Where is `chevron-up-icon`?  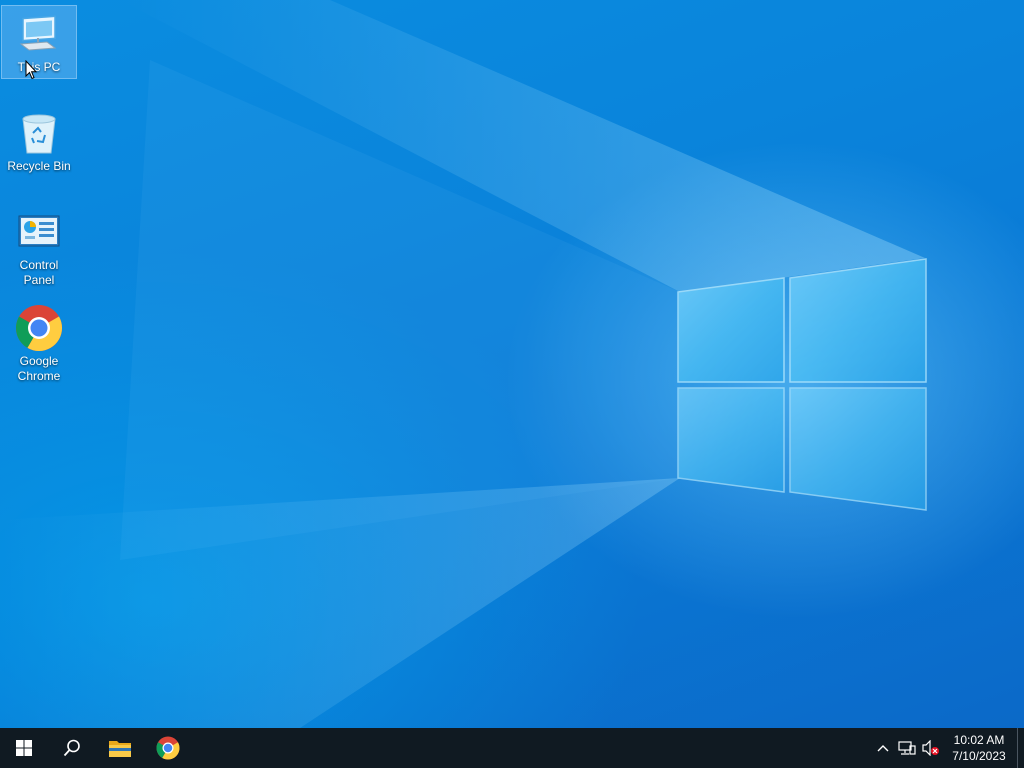 chevron-up-icon is located at coordinates (883, 748).